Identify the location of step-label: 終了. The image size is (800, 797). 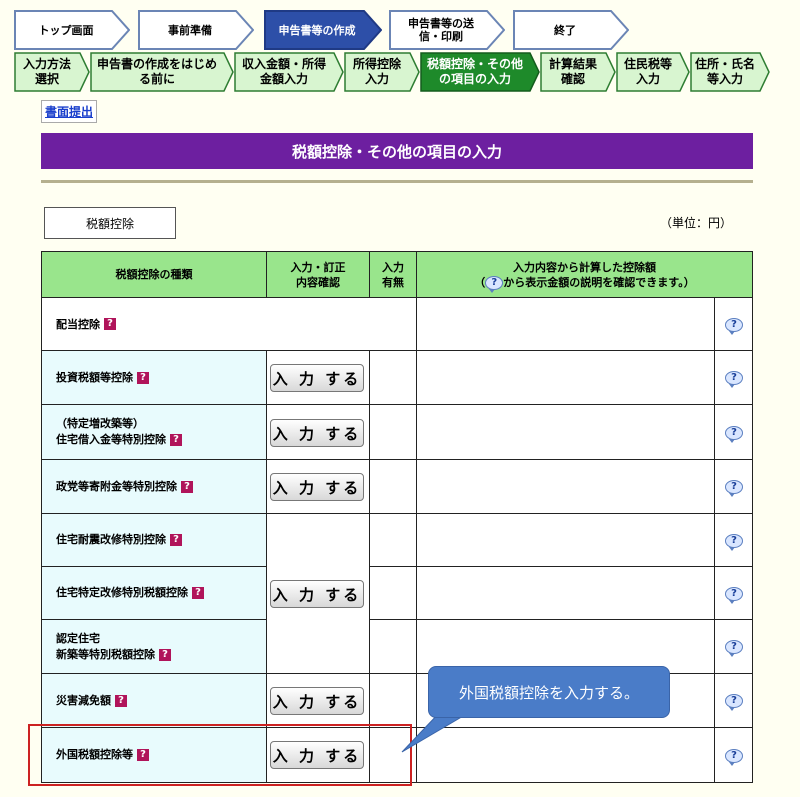
(565, 30).